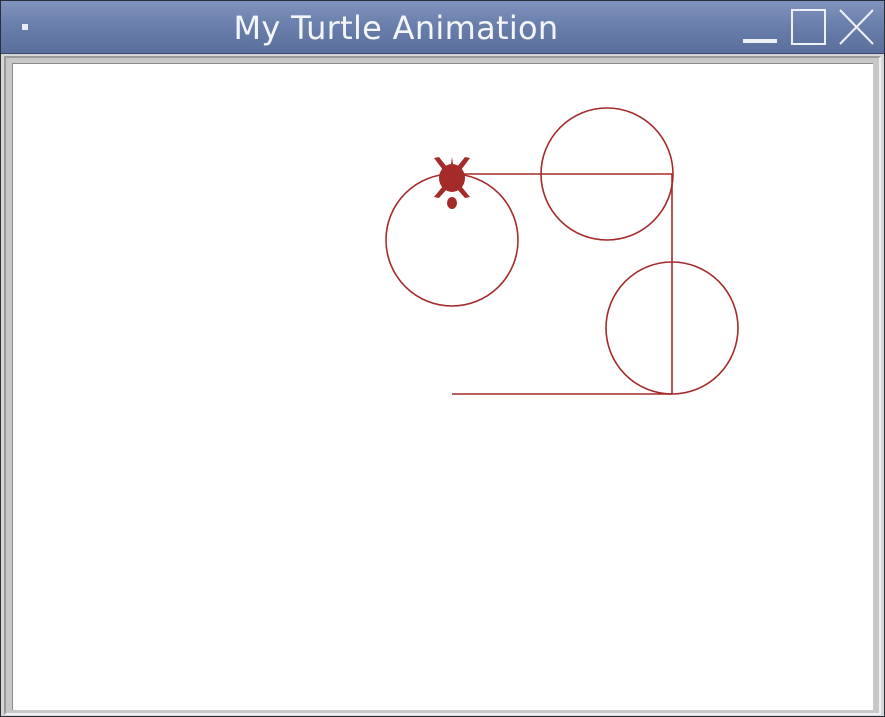 This screenshot has height=717, width=885. I want to click on minimize-icon, so click(760, 41).